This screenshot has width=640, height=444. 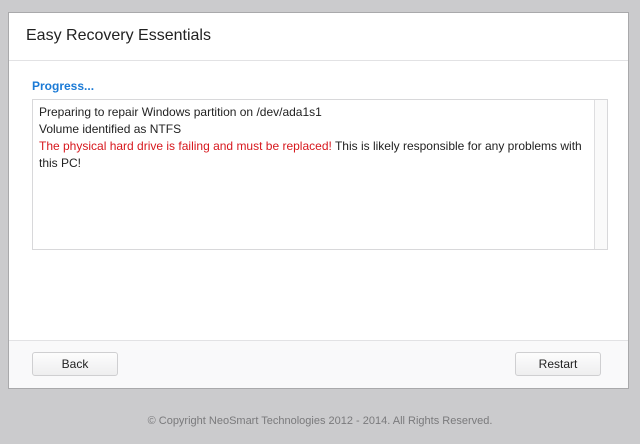 I want to click on log-line: Volume identified as NTFS, so click(x=110, y=129).